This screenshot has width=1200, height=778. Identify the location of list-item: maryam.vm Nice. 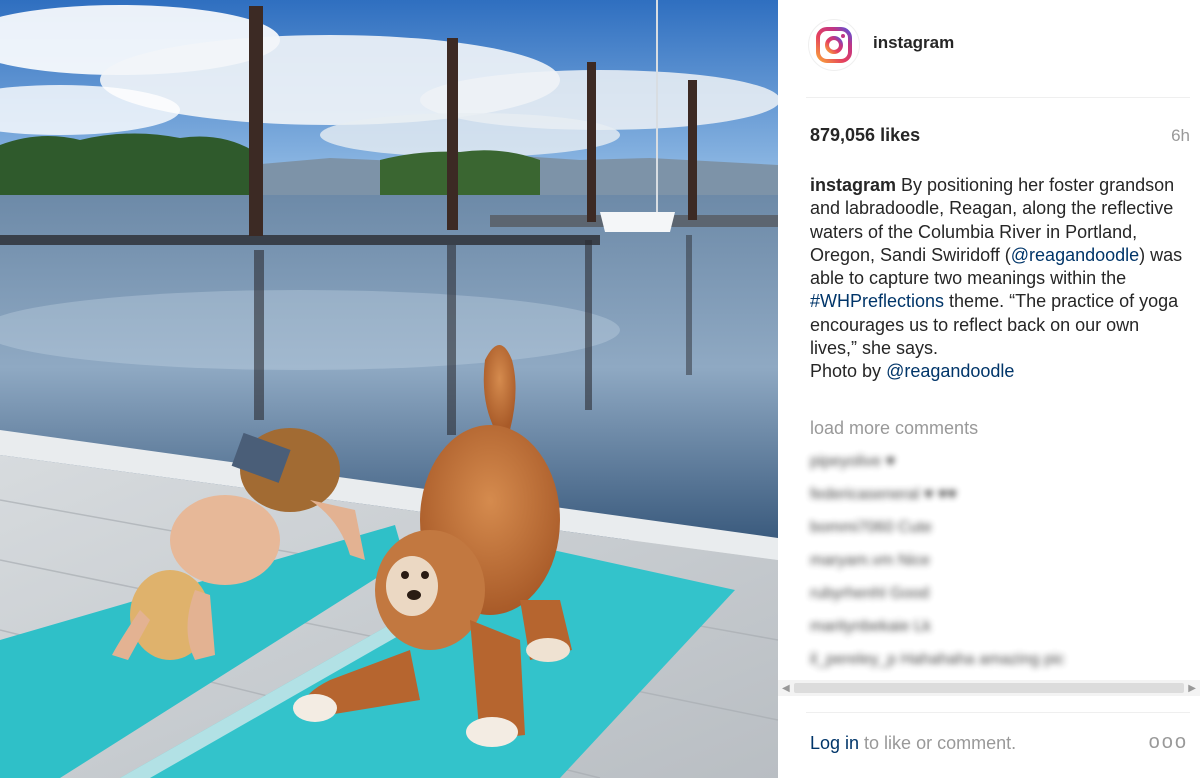
(995, 564).